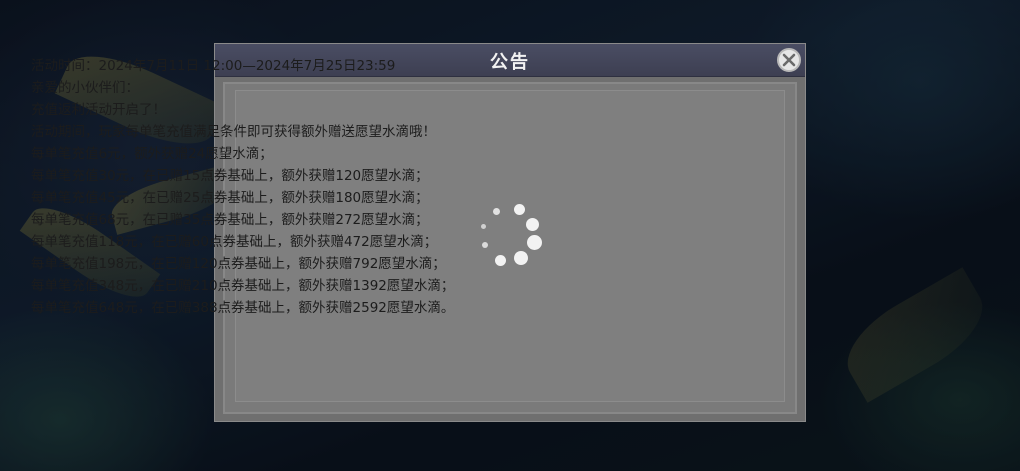  I want to click on announcement-line: 每单笔充值30元，在已赠15点券基础上，额外获赠120愿望水滴；, so click(230, 176).